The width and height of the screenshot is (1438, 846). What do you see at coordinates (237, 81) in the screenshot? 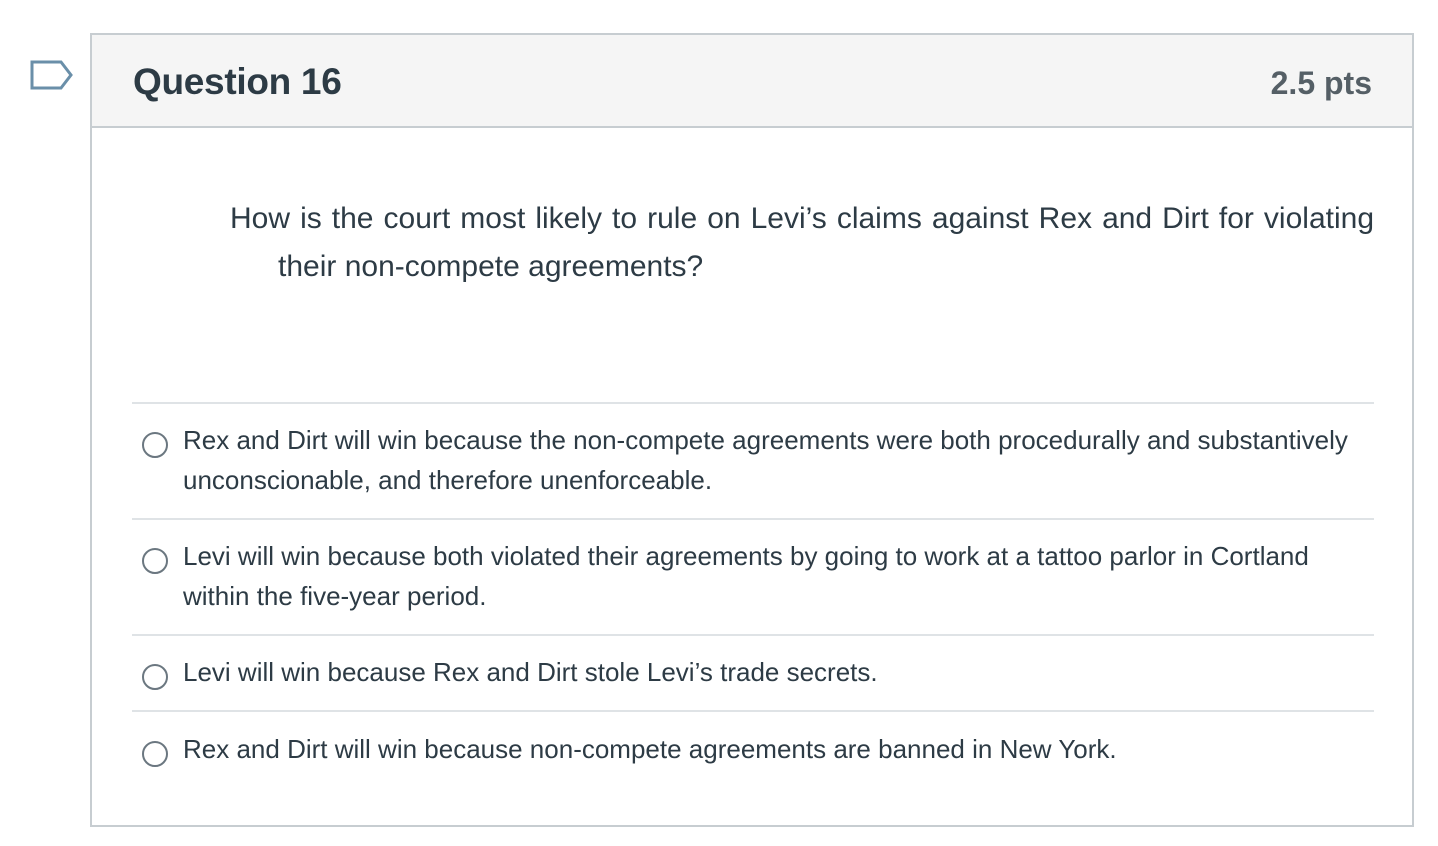
I see `question-title: Question 16` at bounding box center [237, 81].